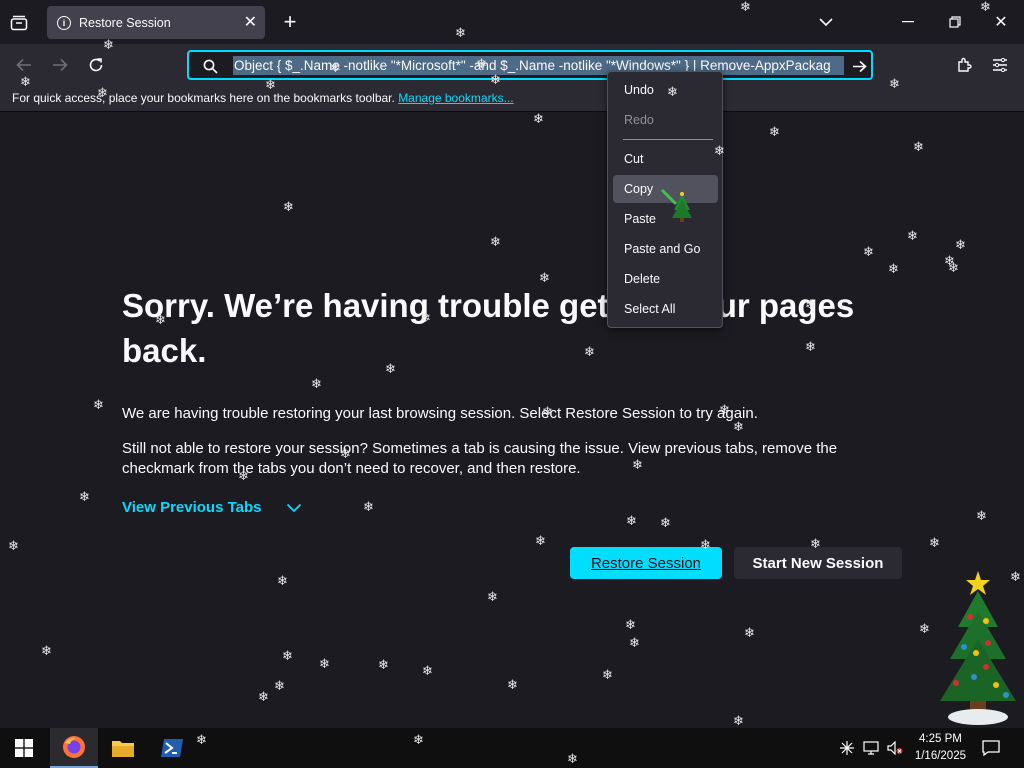  I want to click on menu-item-redo: Redo, so click(665, 120).